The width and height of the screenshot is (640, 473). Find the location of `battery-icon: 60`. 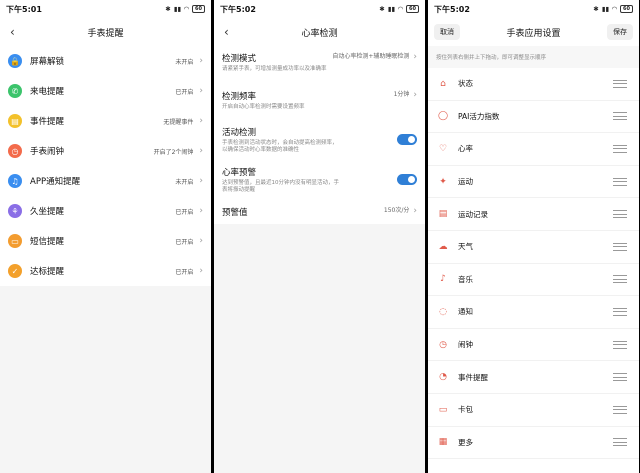

battery-icon: 60 is located at coordinates (626, 9).